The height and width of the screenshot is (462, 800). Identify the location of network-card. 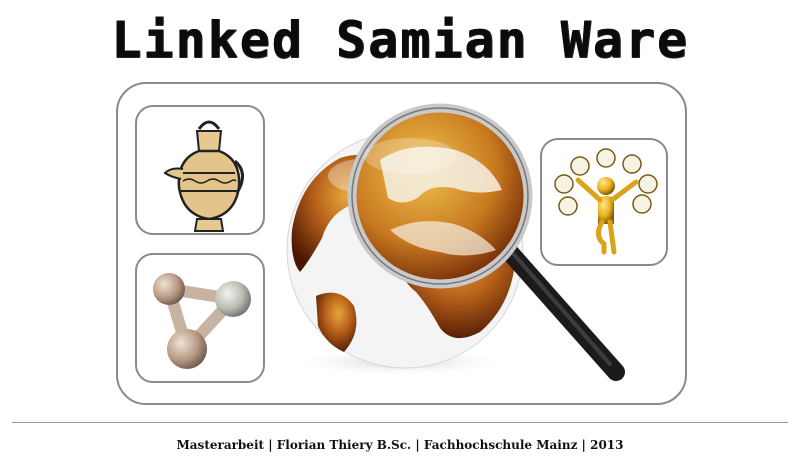
(200, 318).